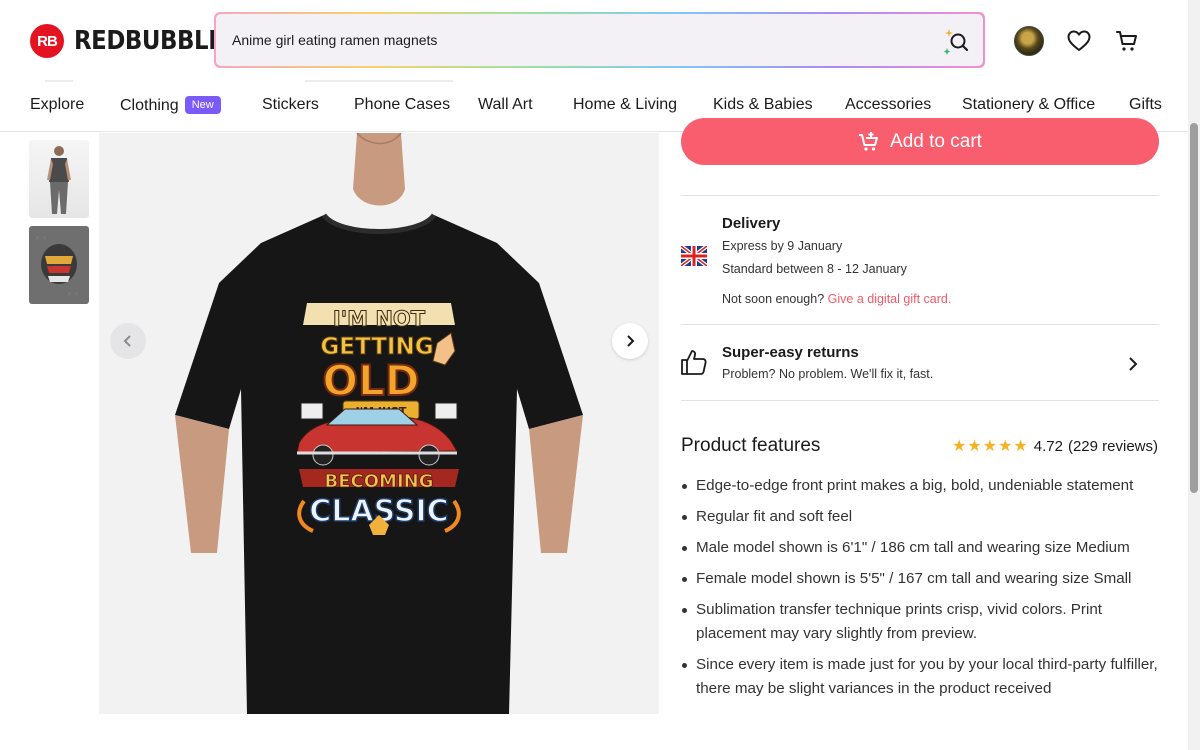 This screenshot has width=1200, height=750. I want to click on nav-item-home-living: Home & Living, so click(625, 105).